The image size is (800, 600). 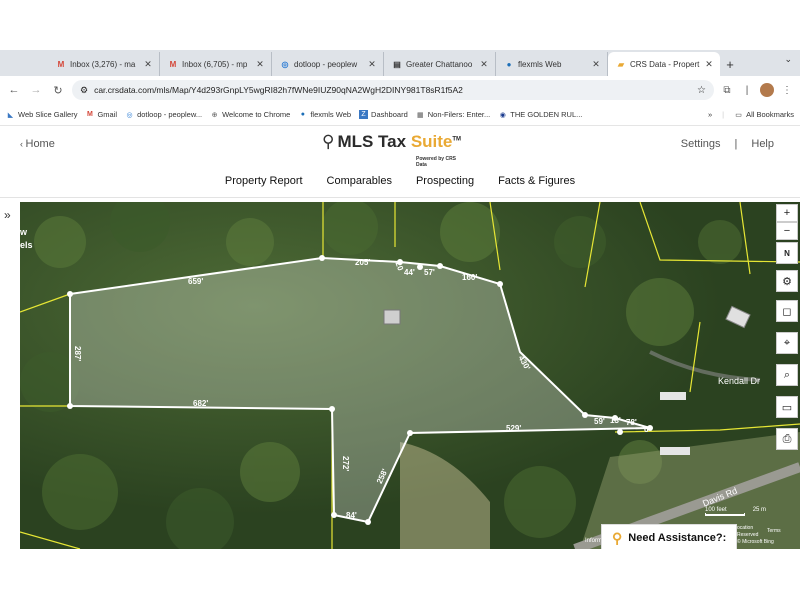 What do you see at coordinates (787, 407) in the screenshot?
I see `measure-ruler-icon: ▭` at bounding box center [787, 407].